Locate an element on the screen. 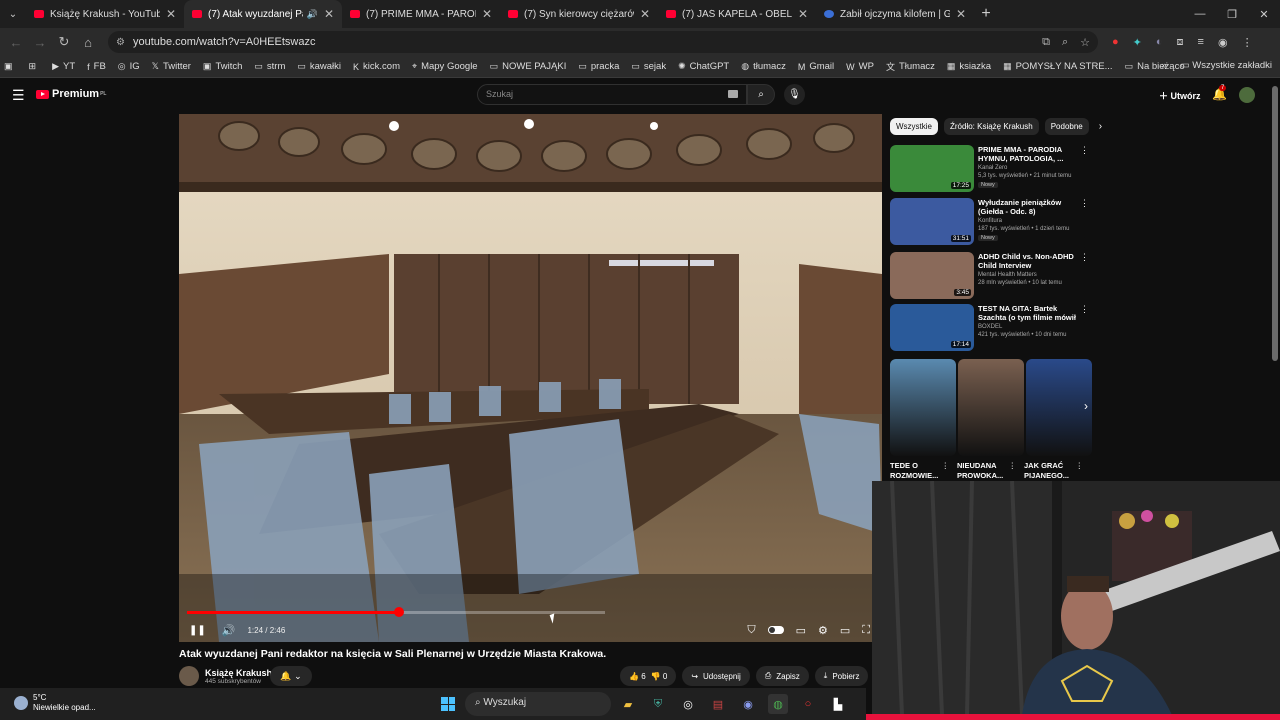 The height and width of the screenshot is (720, 1280). progress-scrubber is located at coordinates (398, 612).